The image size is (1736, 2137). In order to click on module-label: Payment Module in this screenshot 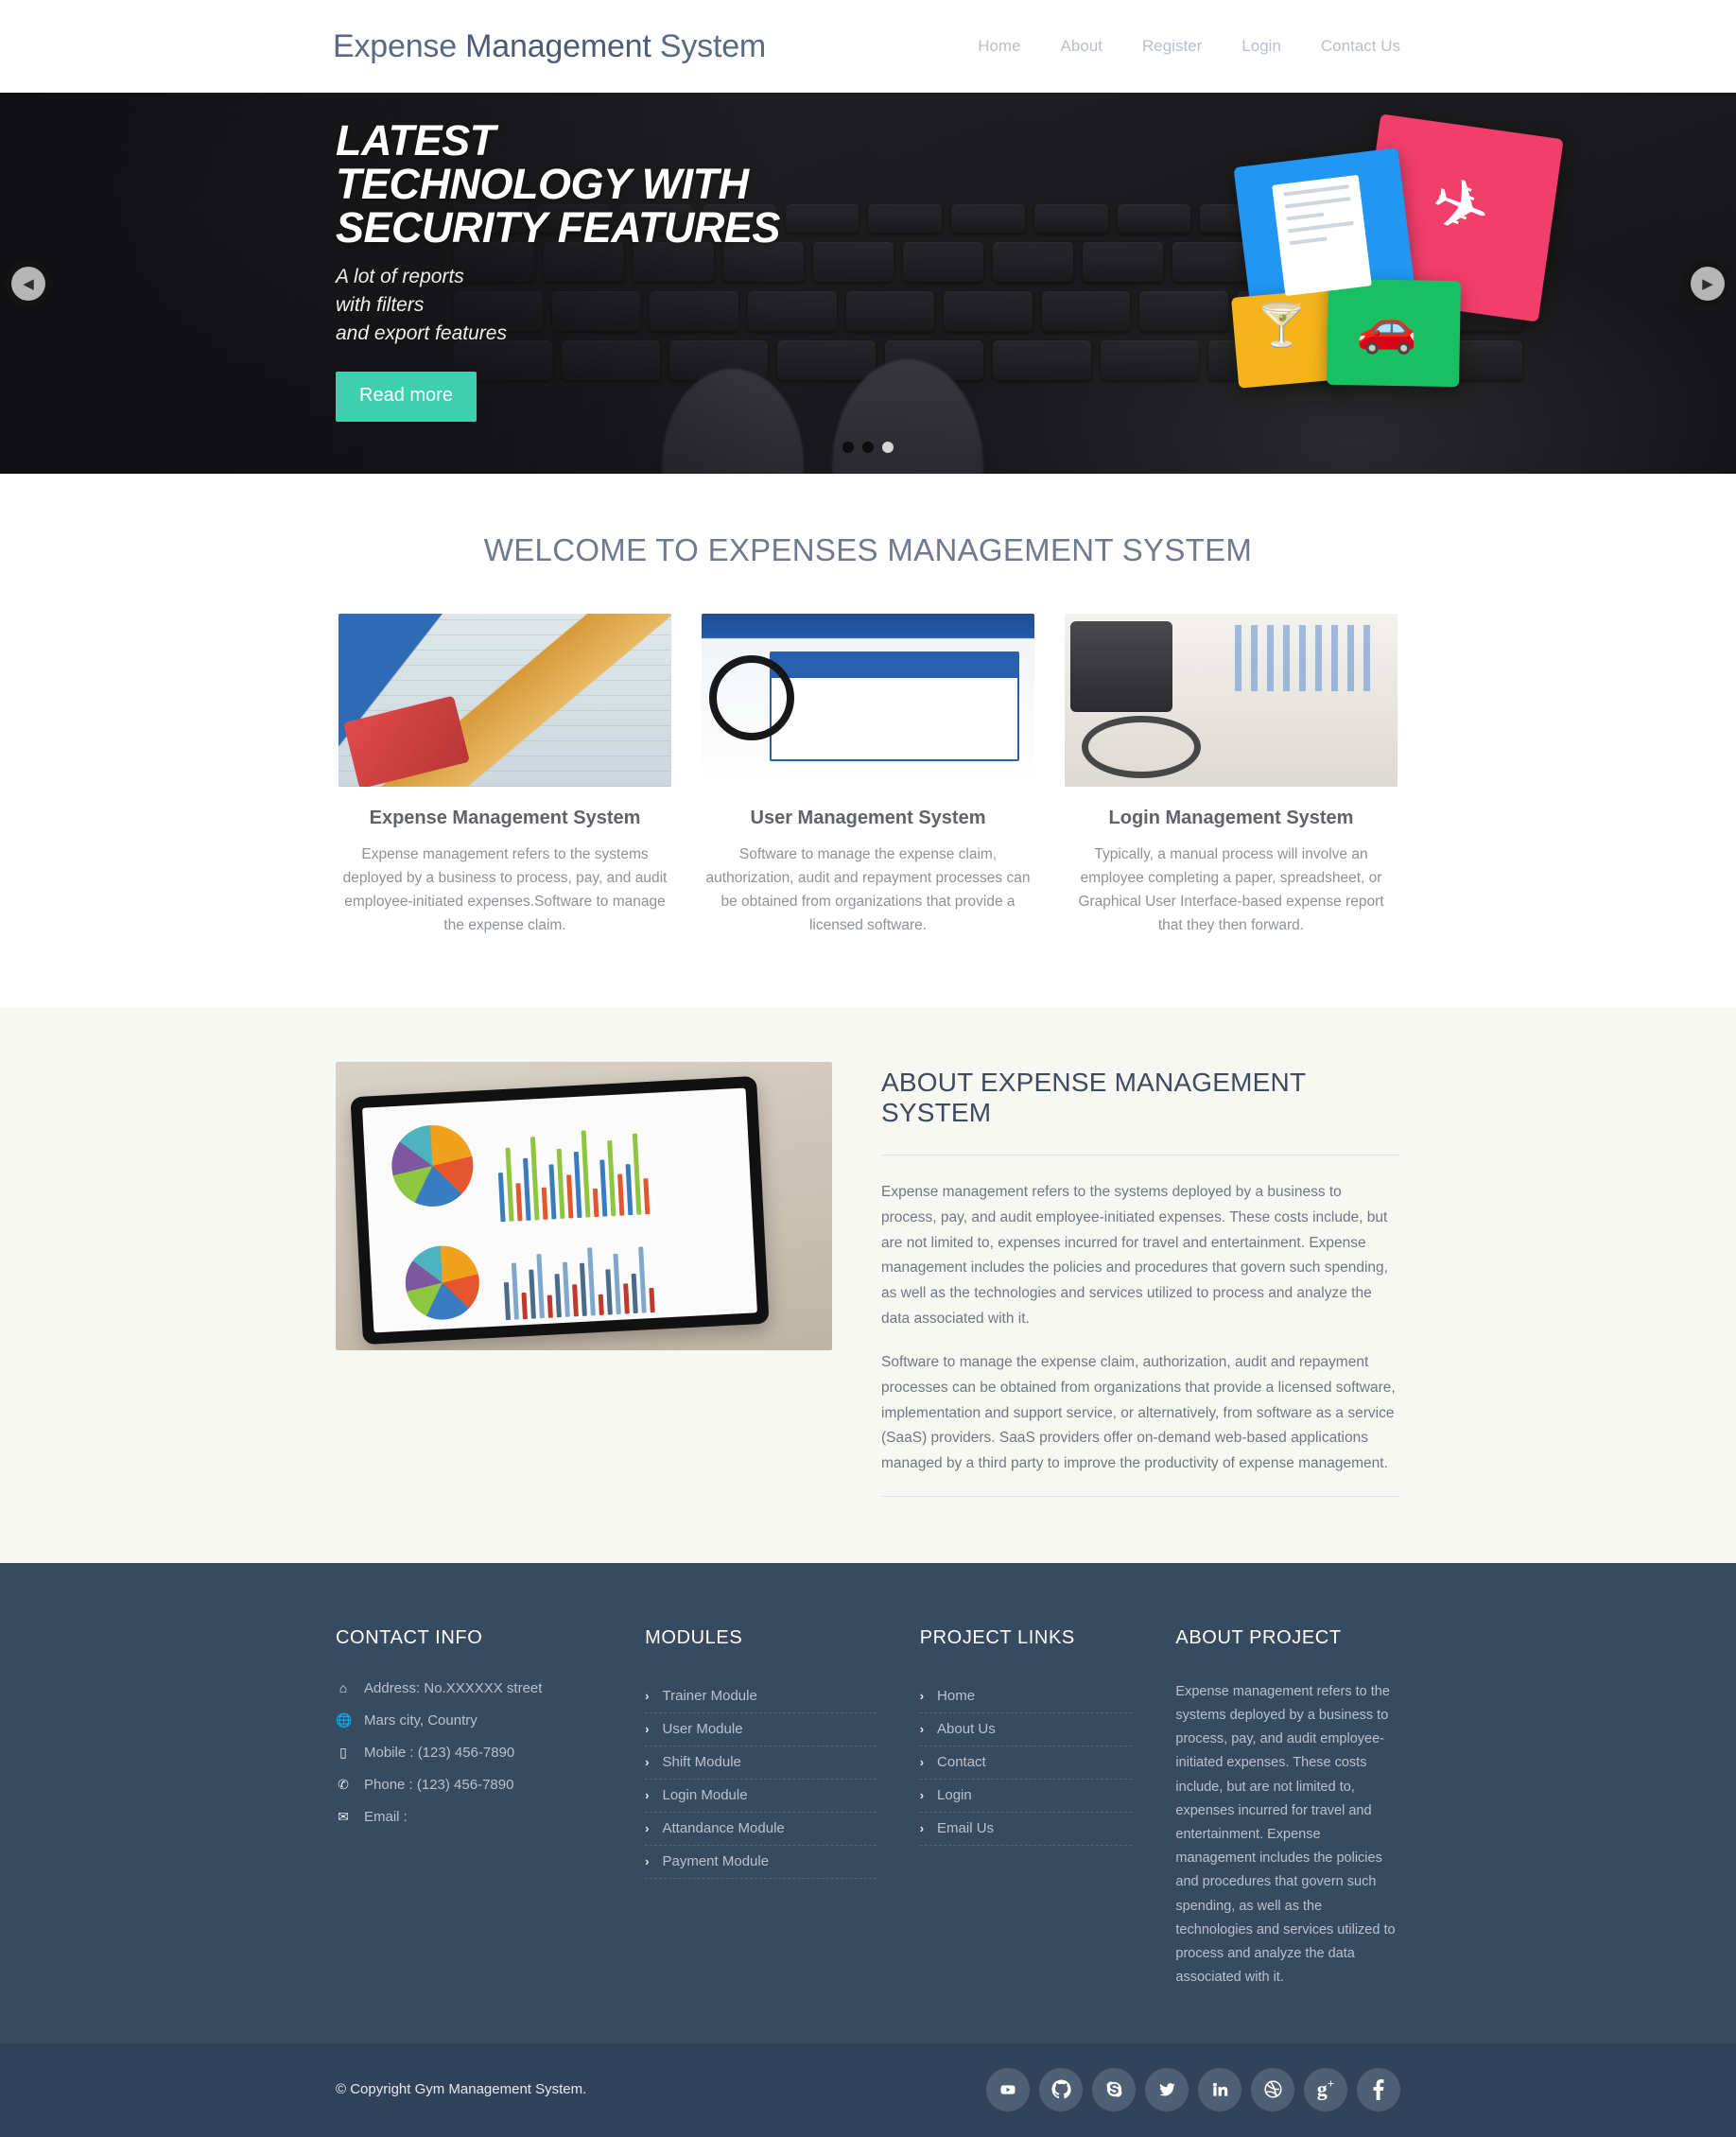, I will do `click(716, 1860)`.